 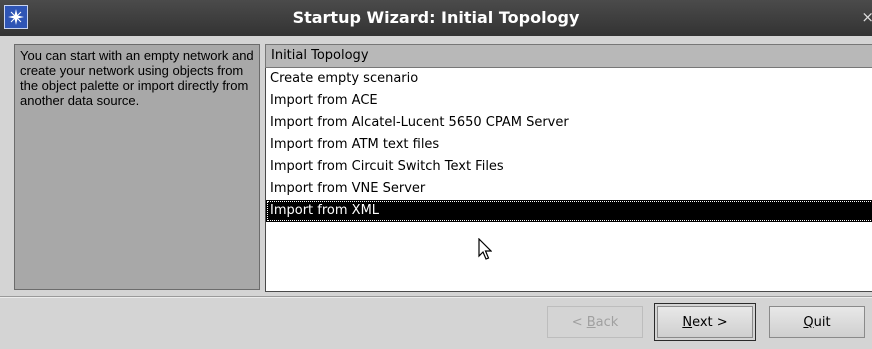 What do you see at coordinates (808, 322) in the screenshot?
I see `quit-button-mnemonic: Q` at bounding box center [808, 322].